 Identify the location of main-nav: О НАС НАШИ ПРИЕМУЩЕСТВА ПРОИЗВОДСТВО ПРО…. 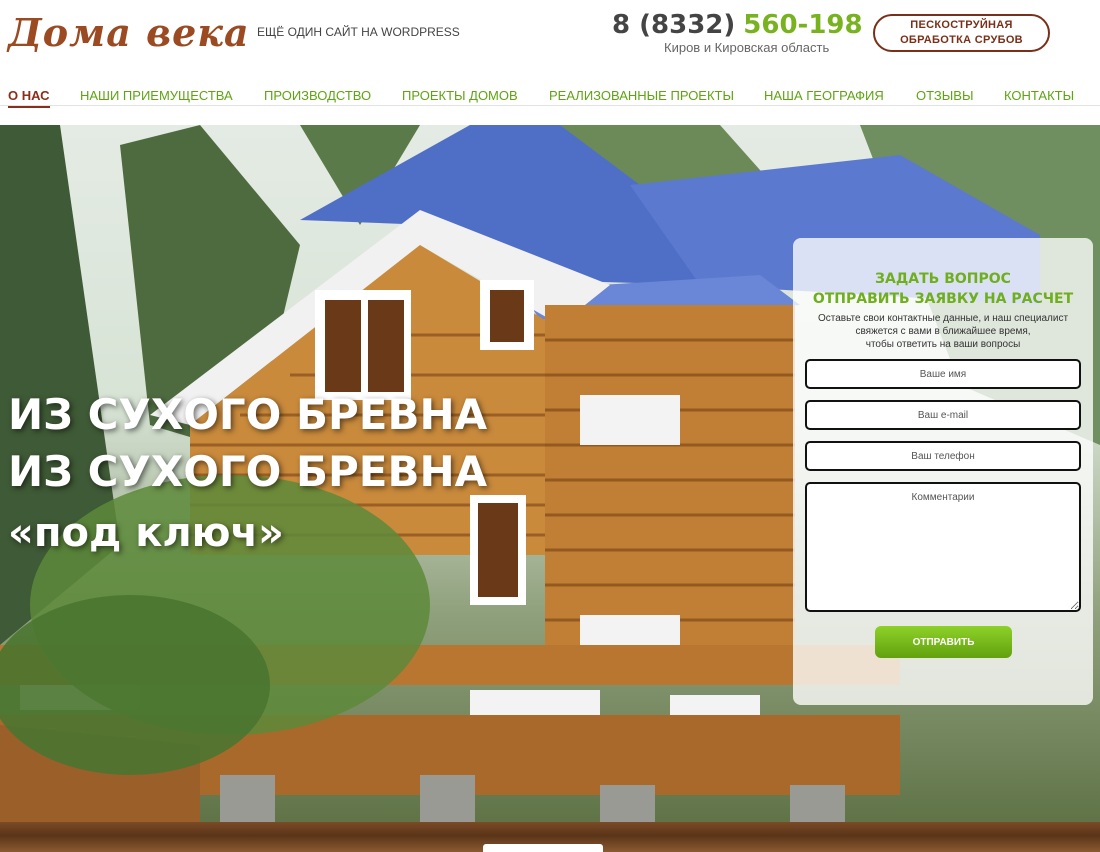
(550, 93).